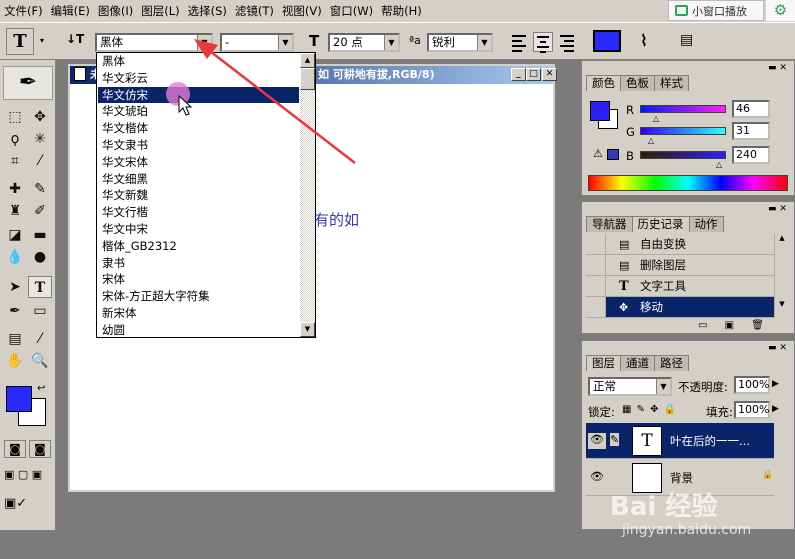  What do you see at coordinates (307, 329) in the screenshot?
I see `scroll-down-button: ▼` at bounding box center [307, 329].